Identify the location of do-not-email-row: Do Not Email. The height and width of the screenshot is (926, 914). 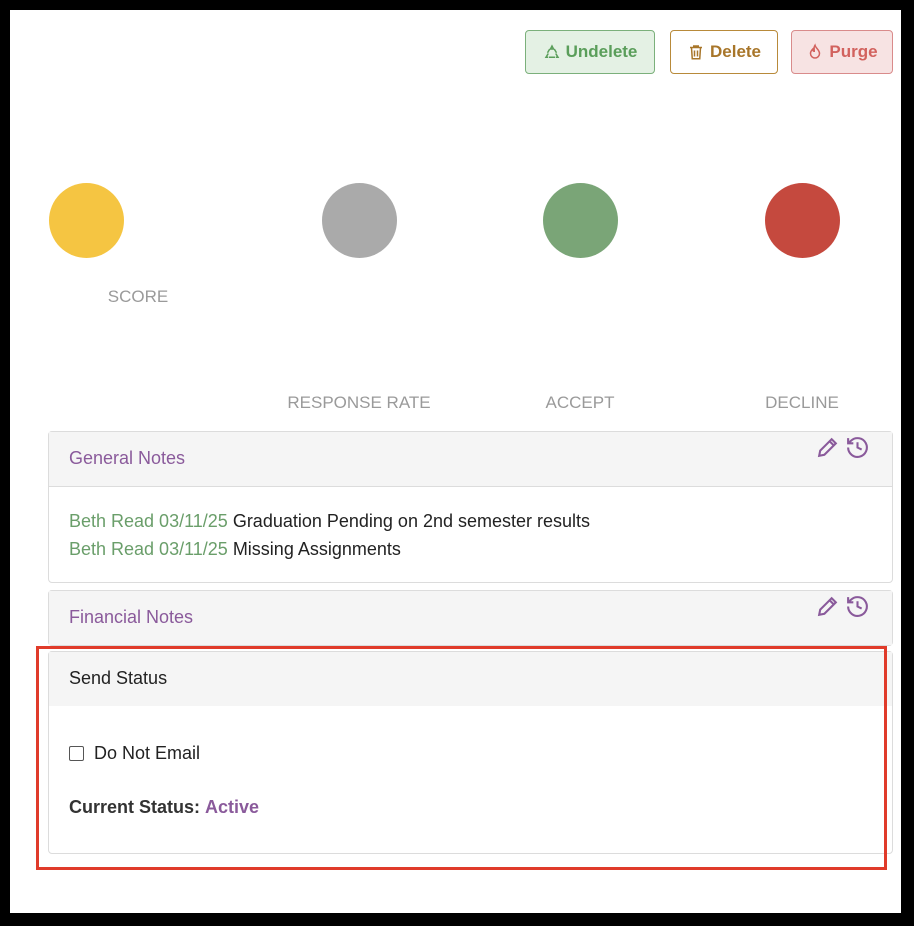
(134, 753).